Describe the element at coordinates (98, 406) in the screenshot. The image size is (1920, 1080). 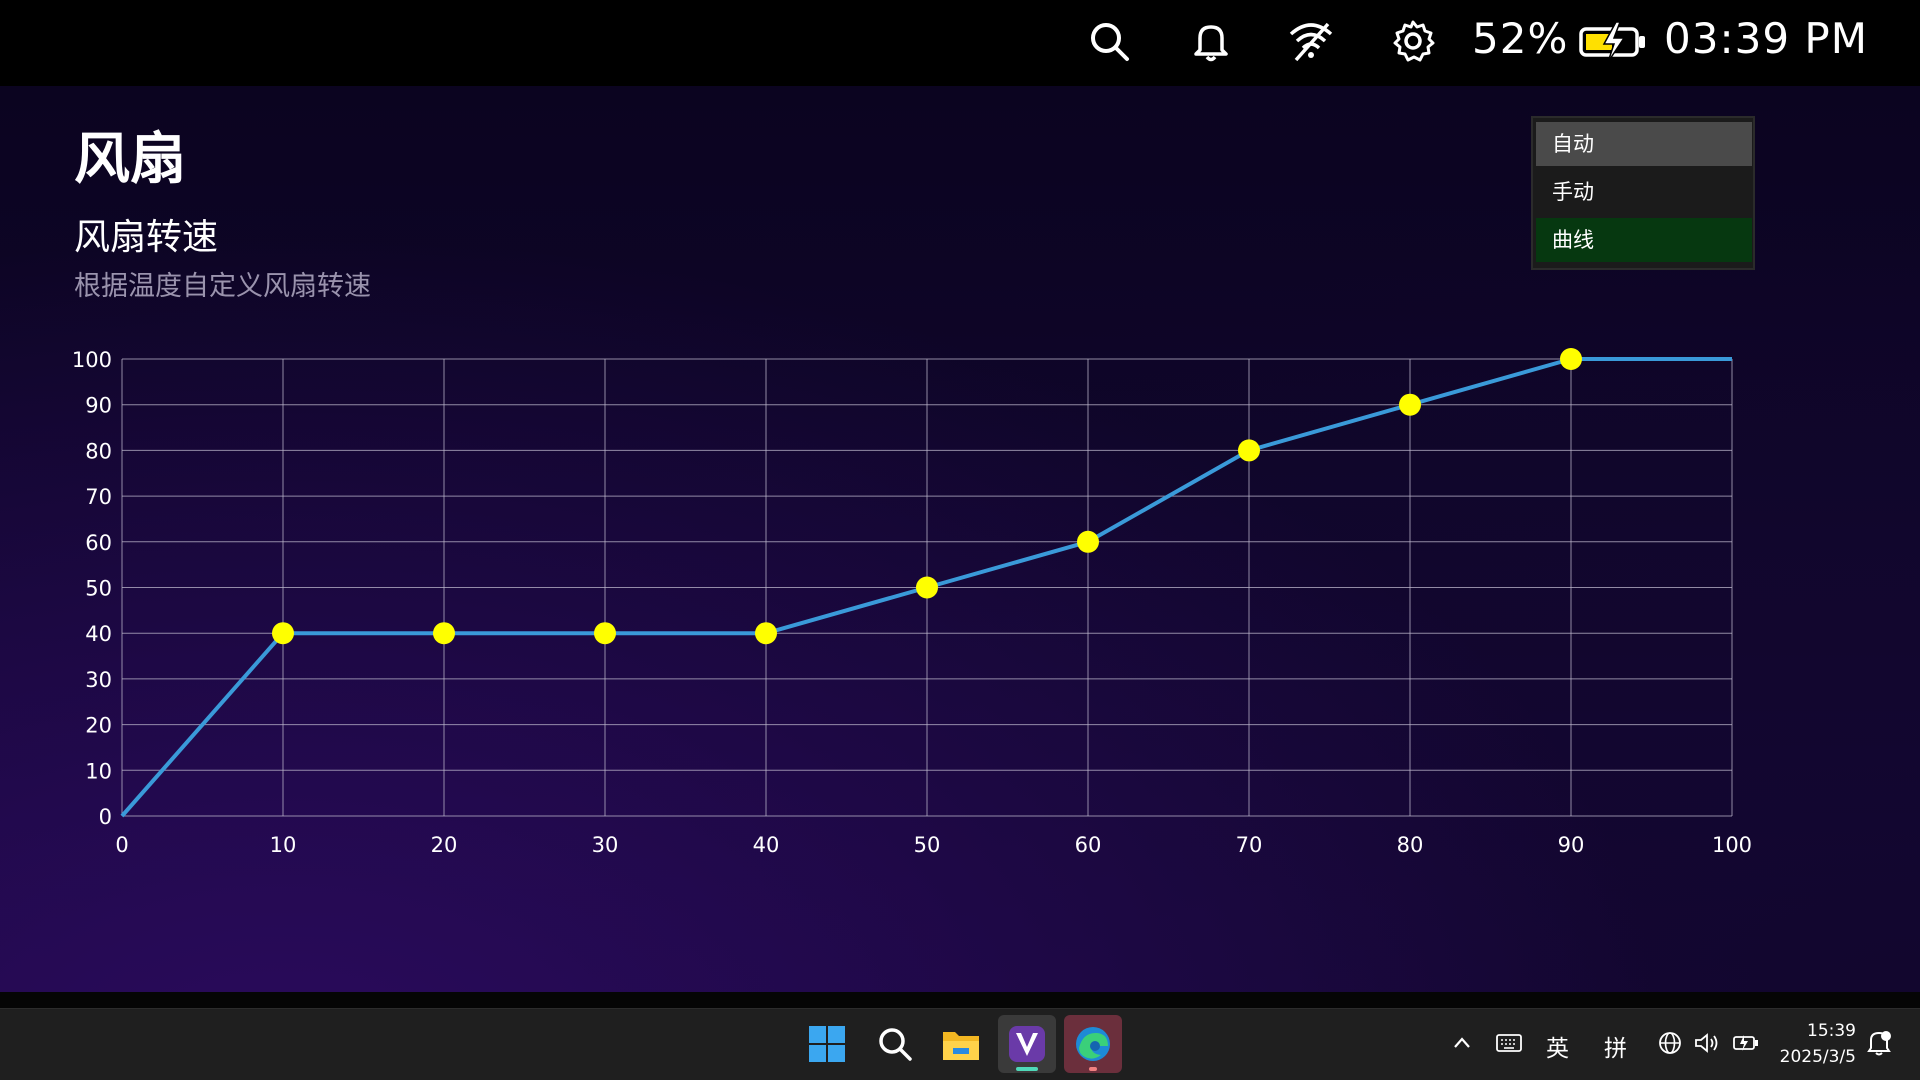
I see `y-tick-label: 90` at that location.